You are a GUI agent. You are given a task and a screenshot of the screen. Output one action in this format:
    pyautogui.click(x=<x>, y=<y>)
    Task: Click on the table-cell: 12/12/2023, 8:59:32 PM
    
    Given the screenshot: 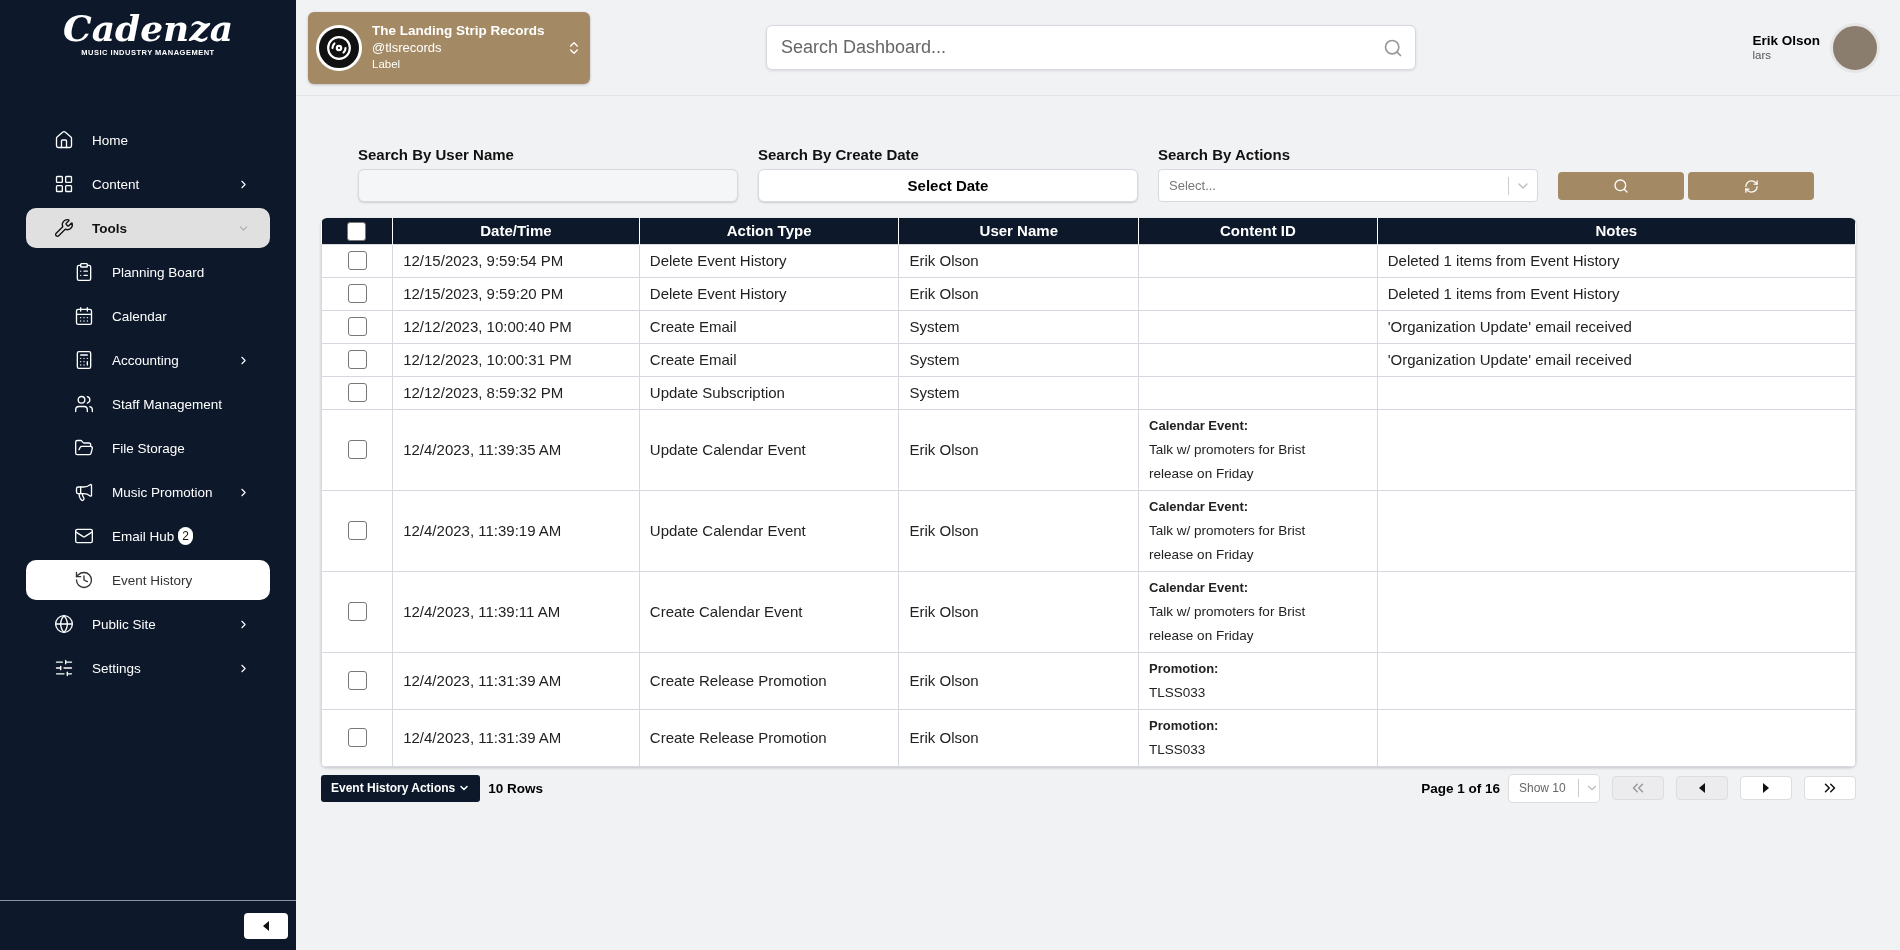 What is the action you would take?
    pyautogui.click(x=516, y=392)
    